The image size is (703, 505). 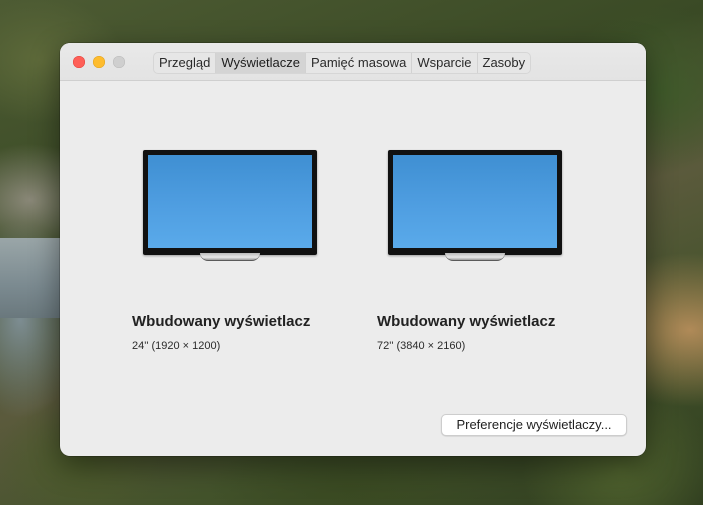 What do you see at coordinates (99, 62) in the screenshot?
I see `minimize-window-button` at bounding box center [99, 62].